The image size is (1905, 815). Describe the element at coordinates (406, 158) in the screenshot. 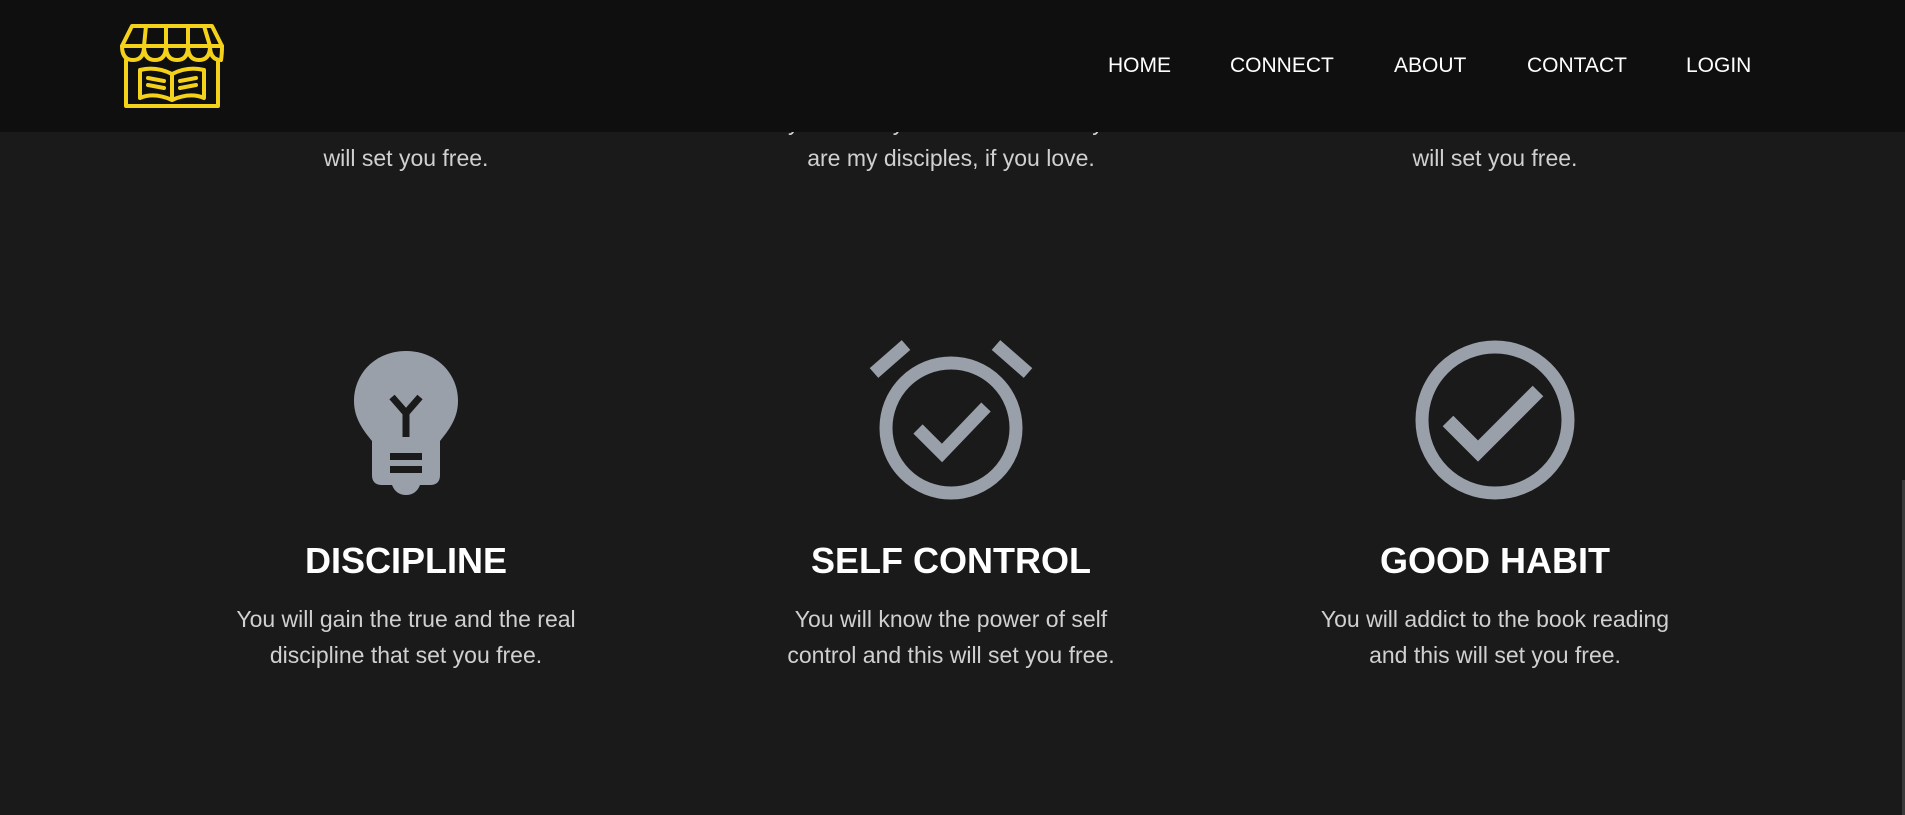

I see `top-text-1-line2: will set you free.` at that location.